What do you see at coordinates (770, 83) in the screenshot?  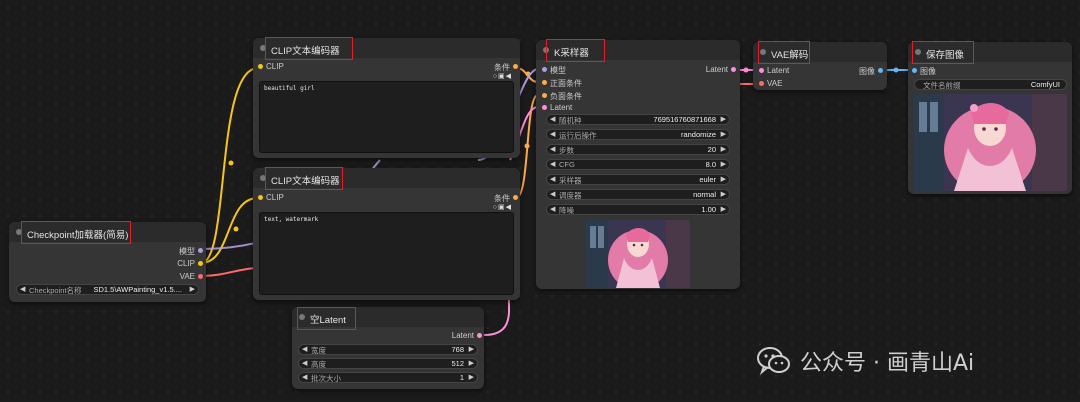 I see `input-slot-vae: VAE` at bounding box center [770, 83].